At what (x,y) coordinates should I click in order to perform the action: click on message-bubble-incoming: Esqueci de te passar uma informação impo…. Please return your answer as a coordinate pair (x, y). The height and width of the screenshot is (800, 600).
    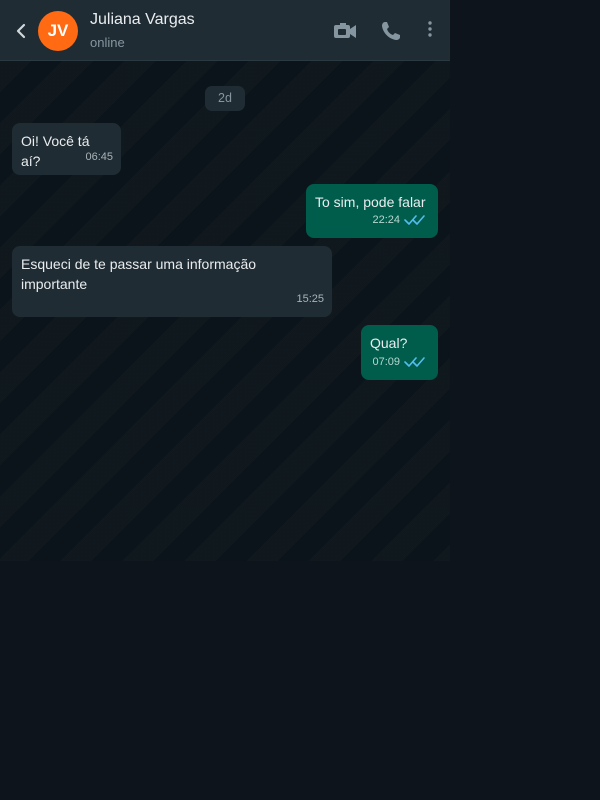
    Looking at the image, I should click on (172, 281).